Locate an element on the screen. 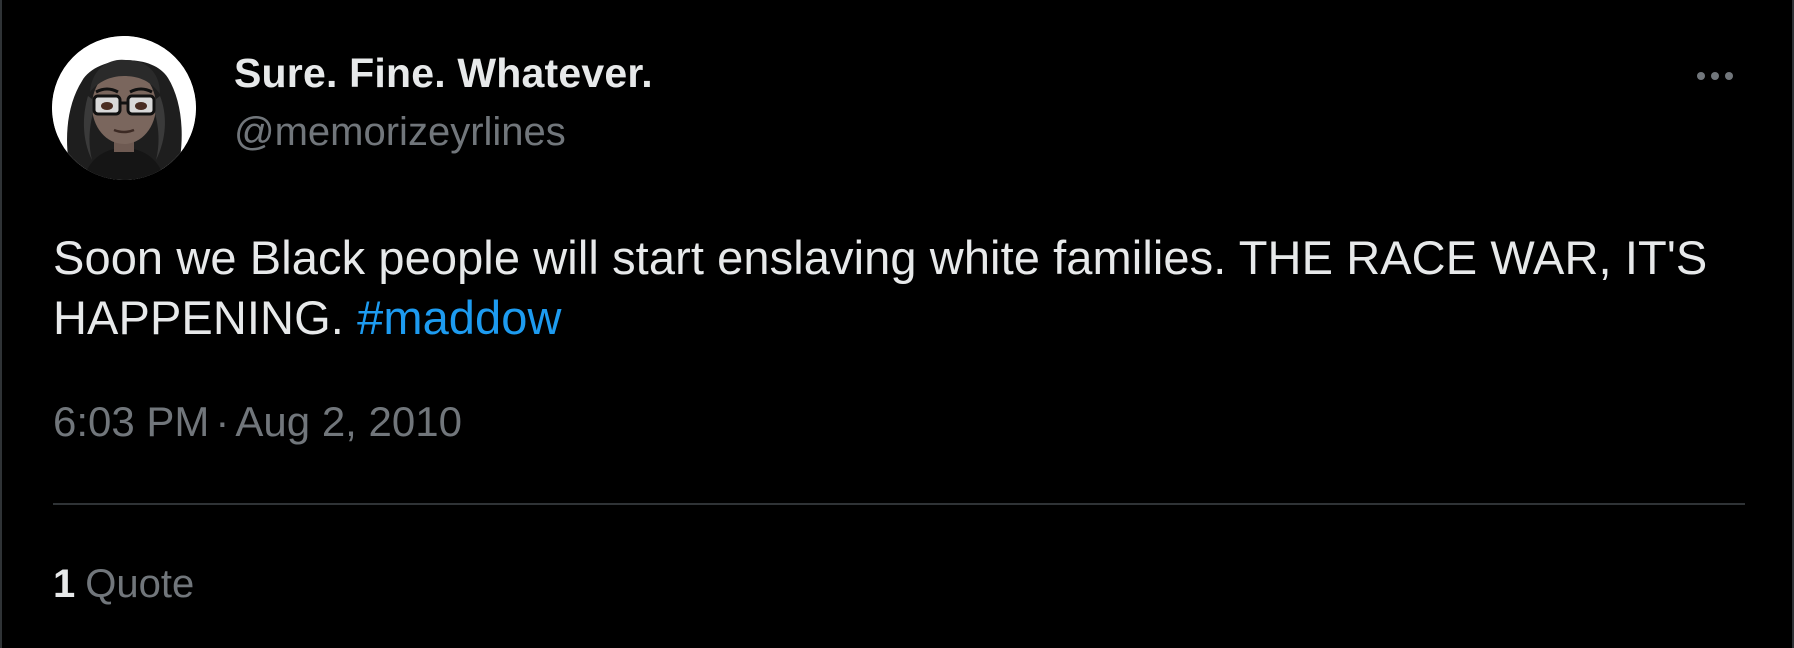 The width and height of the screenshot is (1794, 648). tweet-timestamp: 6:03 PM · Aug 2, 2010 is located at coordinates (257, 422).